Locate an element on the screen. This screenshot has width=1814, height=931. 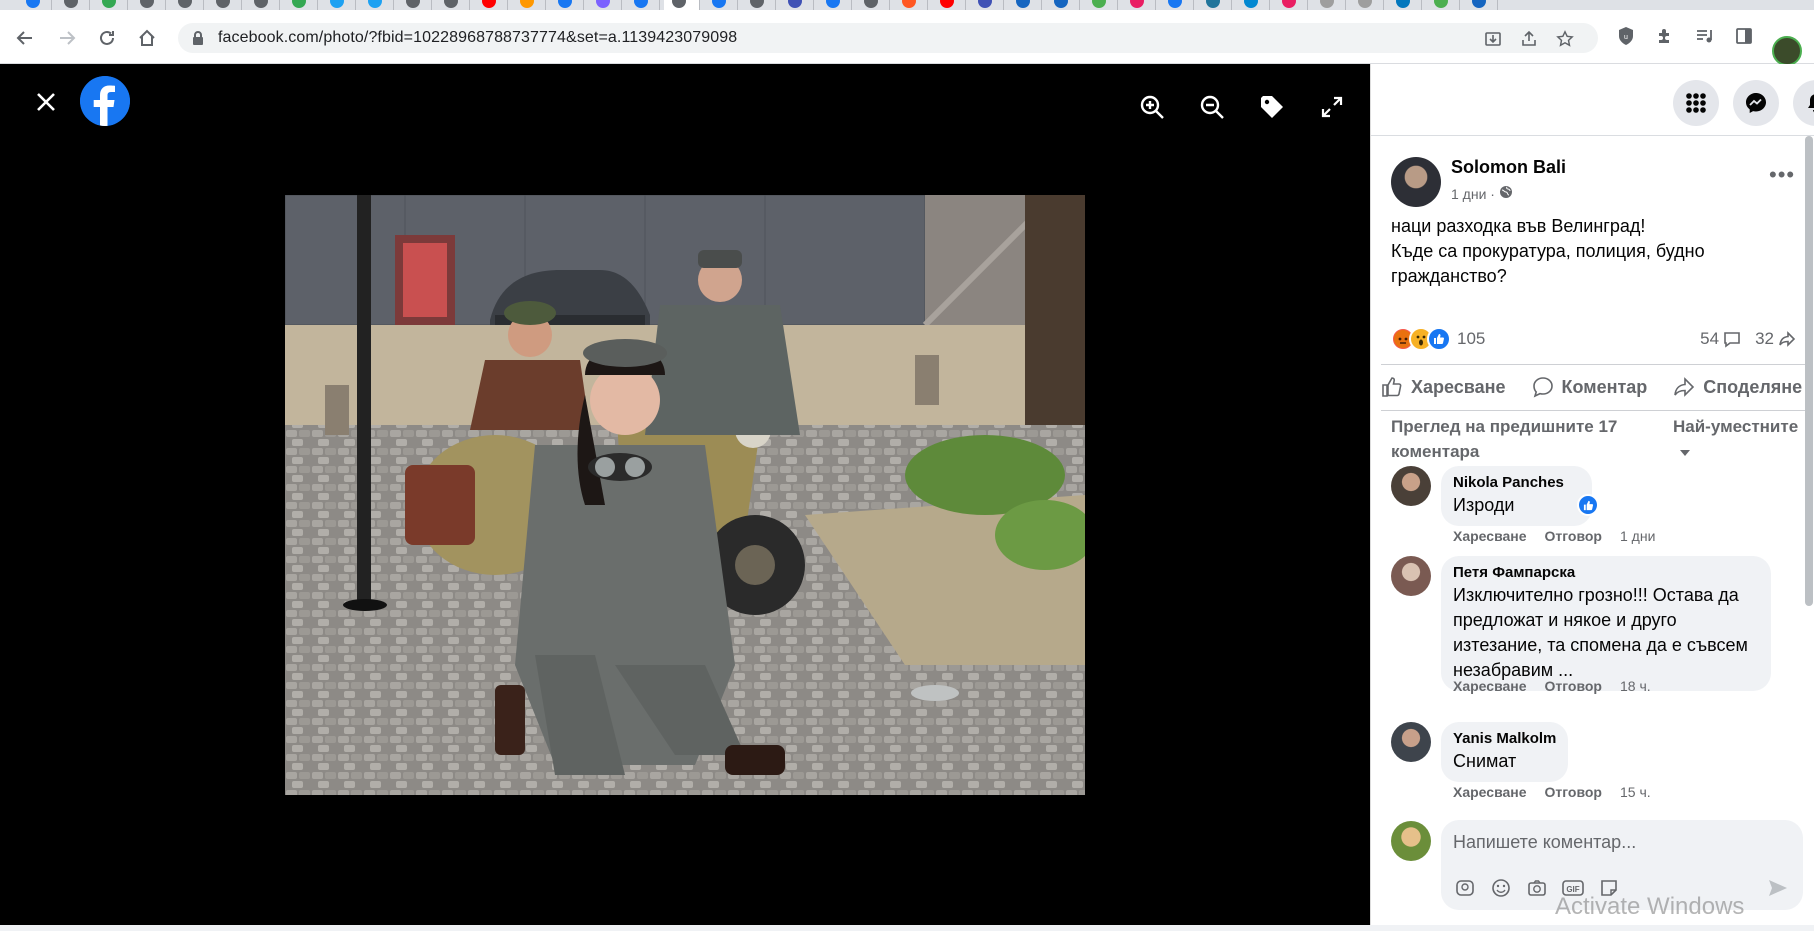
post-time: 1 дни · is located at coordinates (1482, 193).